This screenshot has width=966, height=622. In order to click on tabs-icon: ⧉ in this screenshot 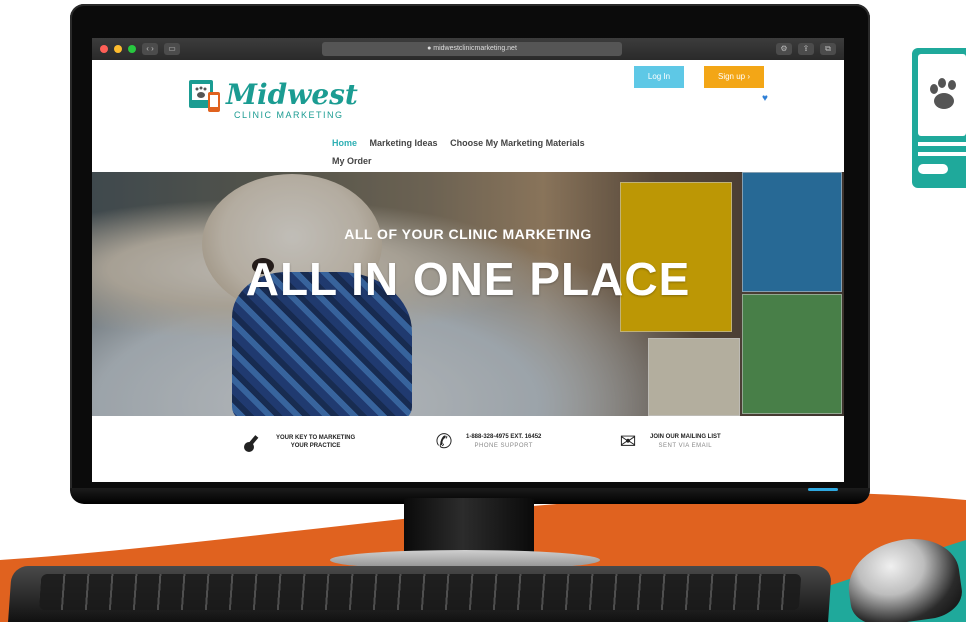, I will do `click(828, 49)`.